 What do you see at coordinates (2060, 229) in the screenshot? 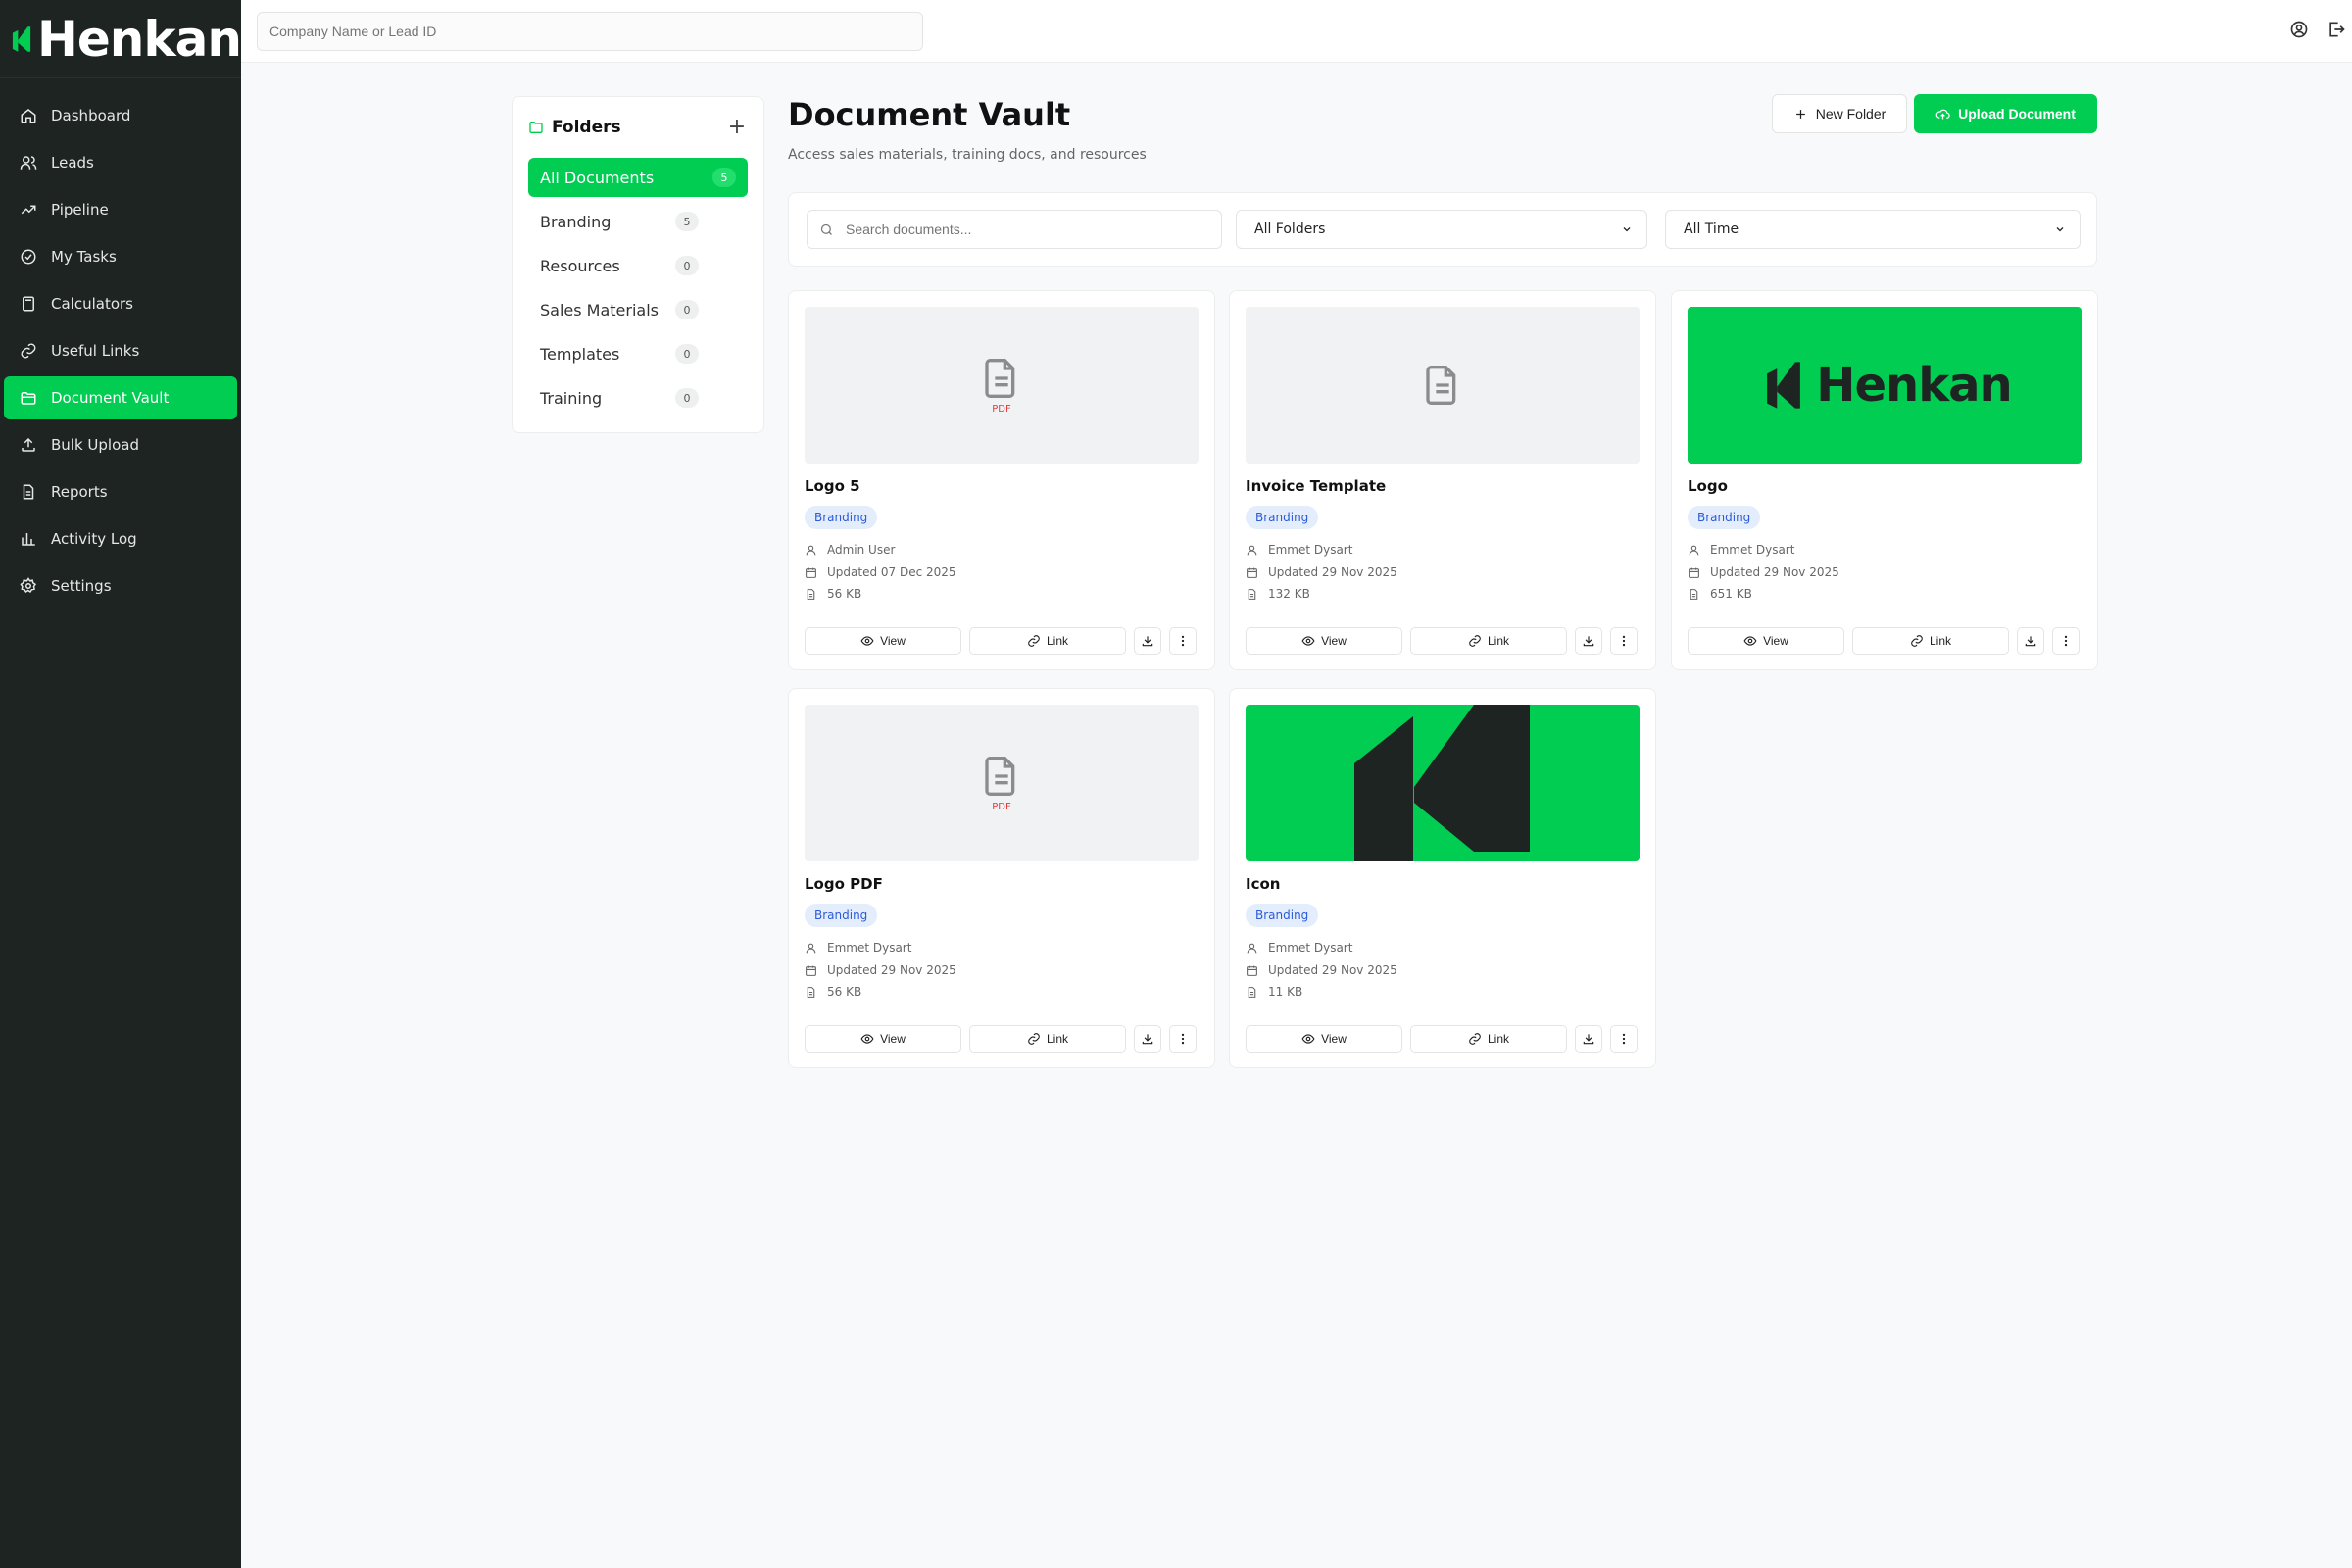
I see `chevron-down-icon` at bounding box center [2060, 229].